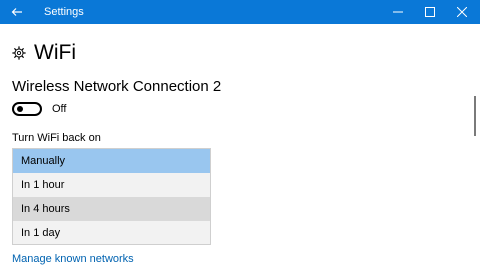 The width and height of the screenshot is (480, 279). Describe the element at coordinates (111, 209) in the screenshot. I see `option-in-4-hours: In 4 hours` at that location.